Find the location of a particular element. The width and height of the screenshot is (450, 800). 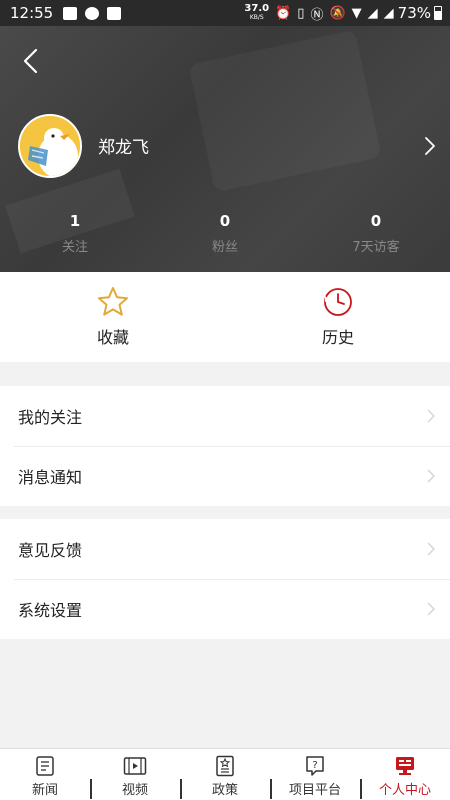

duck-avatar-icon is located at coordinates (50, 146).